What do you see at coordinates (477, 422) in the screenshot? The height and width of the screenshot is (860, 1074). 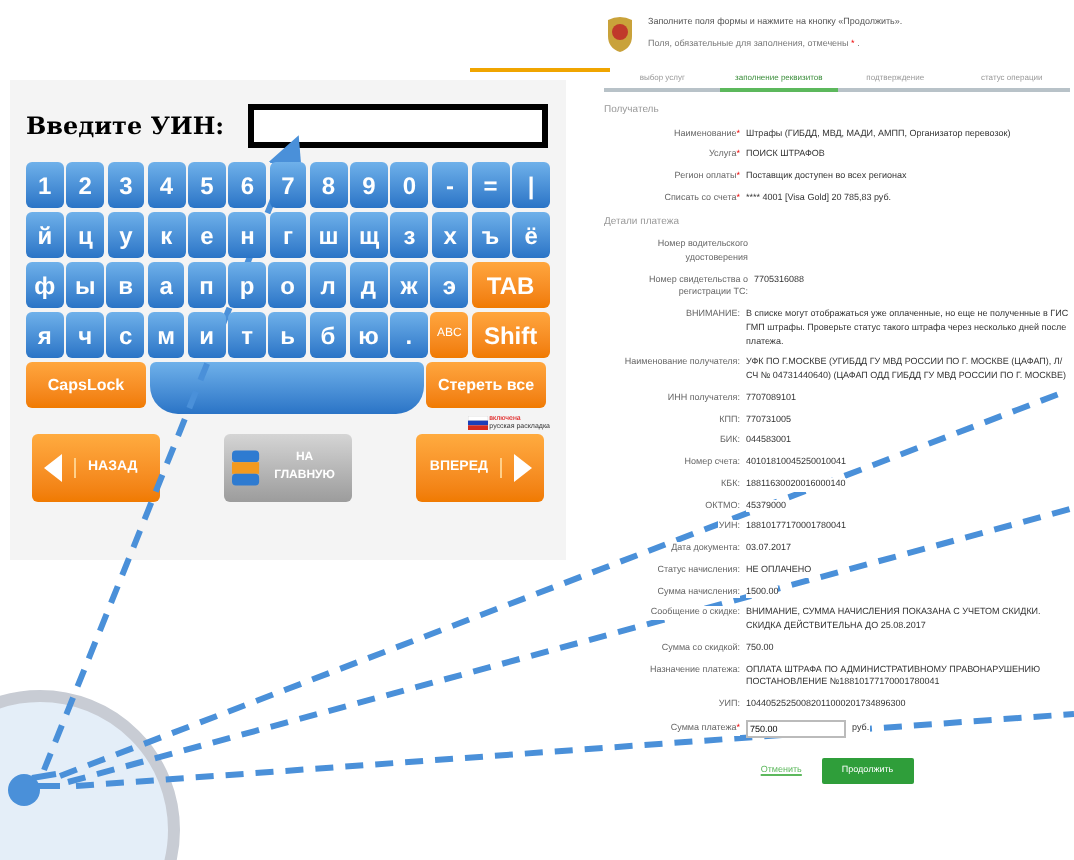 I see `russian-flag-icon` at bounding box center [477, 422].